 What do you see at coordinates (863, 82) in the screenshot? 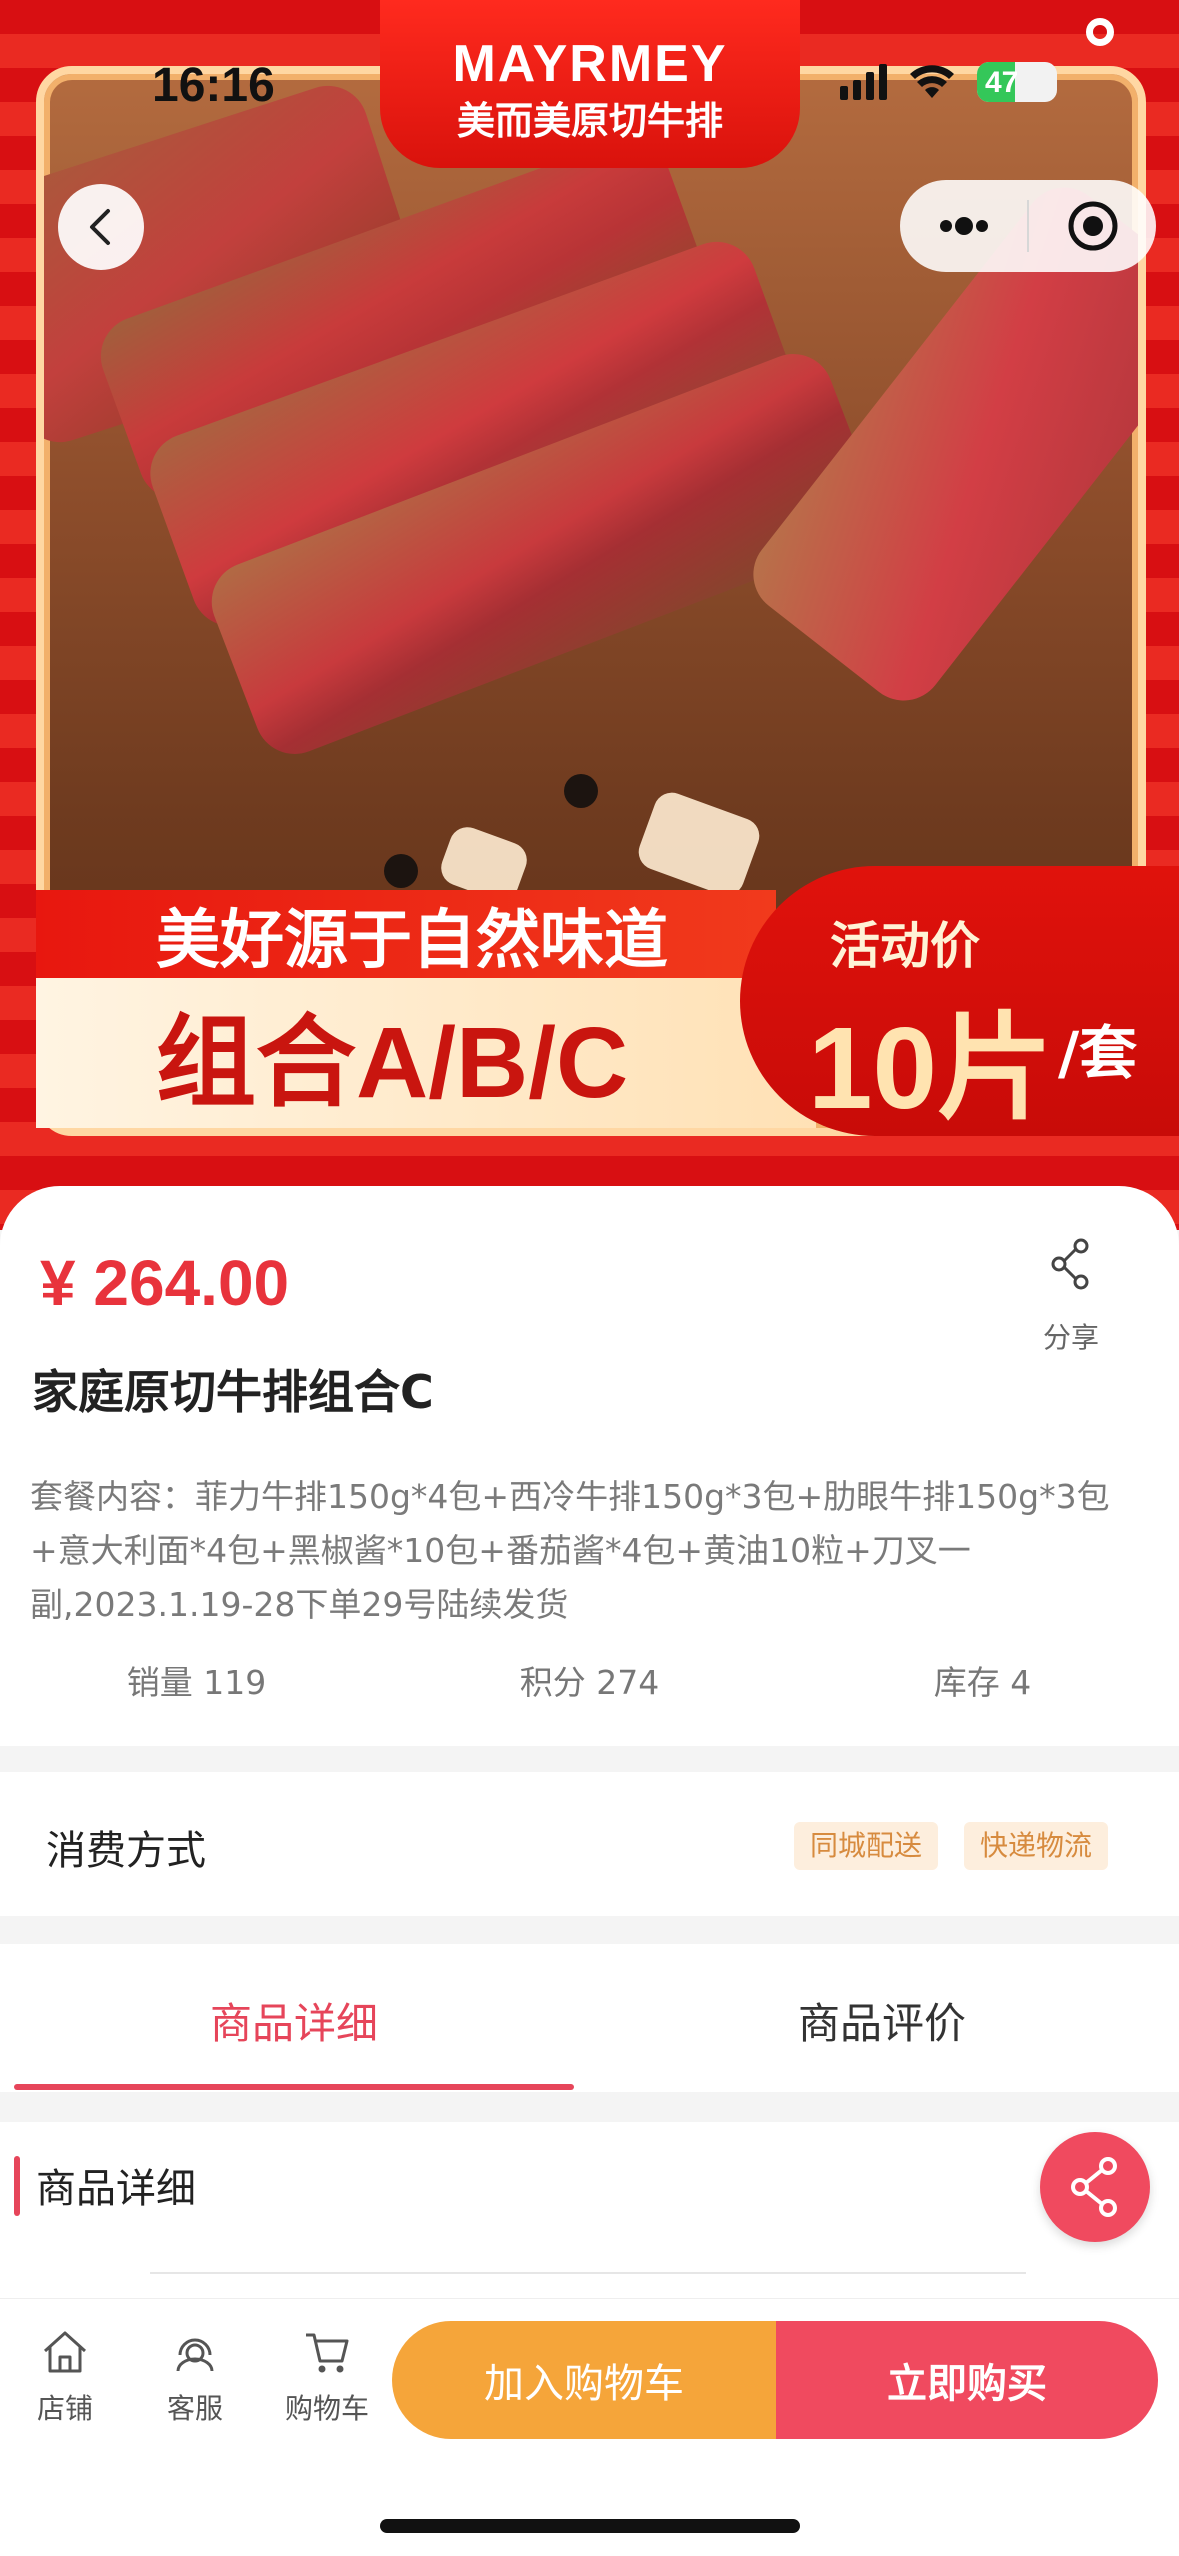
I see `signal-icon` at bounding box center [863, 82].